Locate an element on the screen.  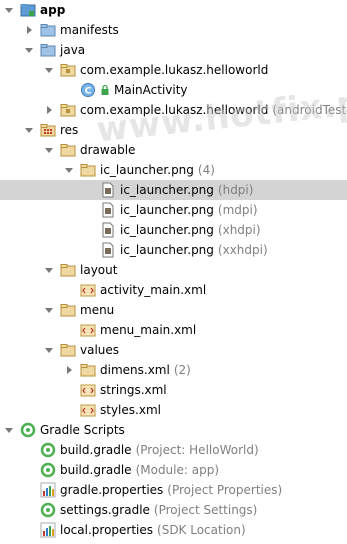
tree-node-mainactivity: C MainActivity is located at coordinates (173, 90).